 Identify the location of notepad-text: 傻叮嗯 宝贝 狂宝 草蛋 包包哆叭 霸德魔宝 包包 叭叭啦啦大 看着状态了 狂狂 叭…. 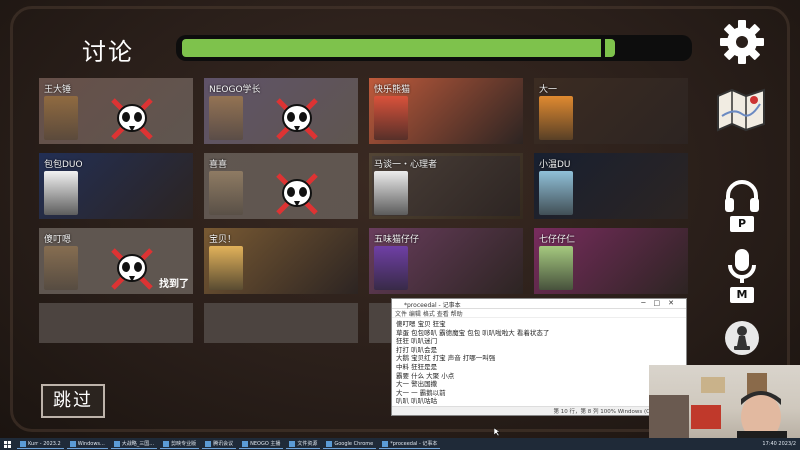
(539, 363).